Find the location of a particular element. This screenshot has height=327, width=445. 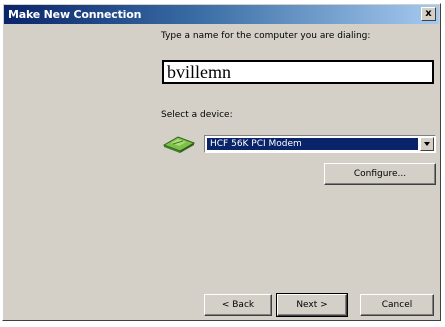

device-selected-value: HCF 56K PCI Modem is located at coordinates (312, 144).